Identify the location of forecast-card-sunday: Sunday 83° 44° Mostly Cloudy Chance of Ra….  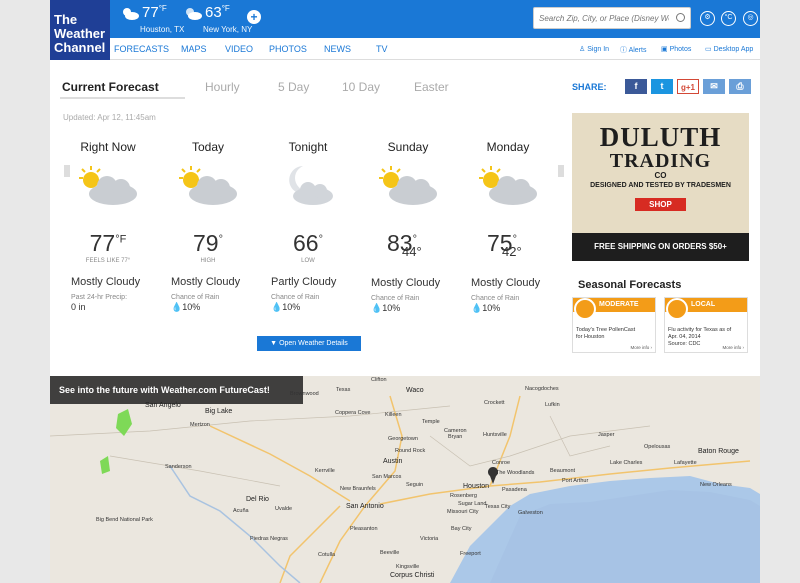
(408, 227).